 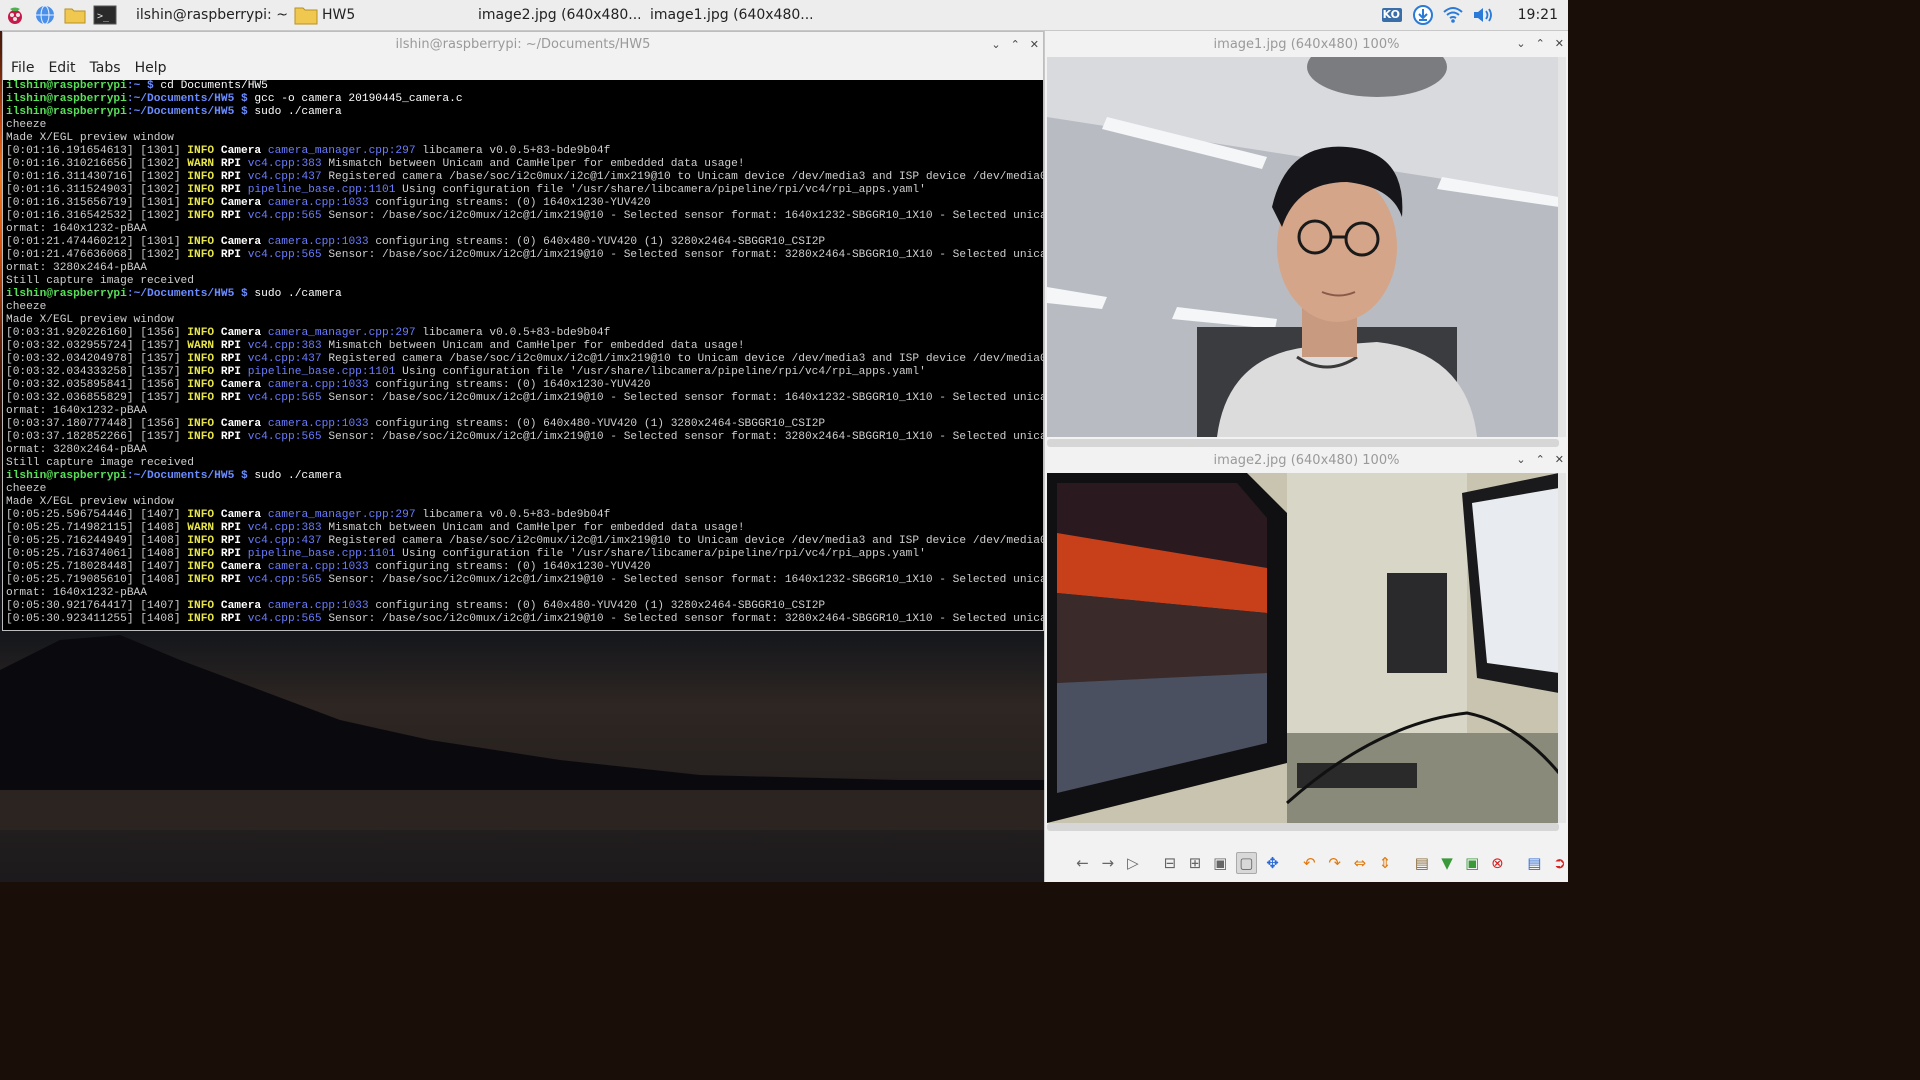 I want to click on prompt-user: ilshin@raspberrypi, so click(x=66, y=86).